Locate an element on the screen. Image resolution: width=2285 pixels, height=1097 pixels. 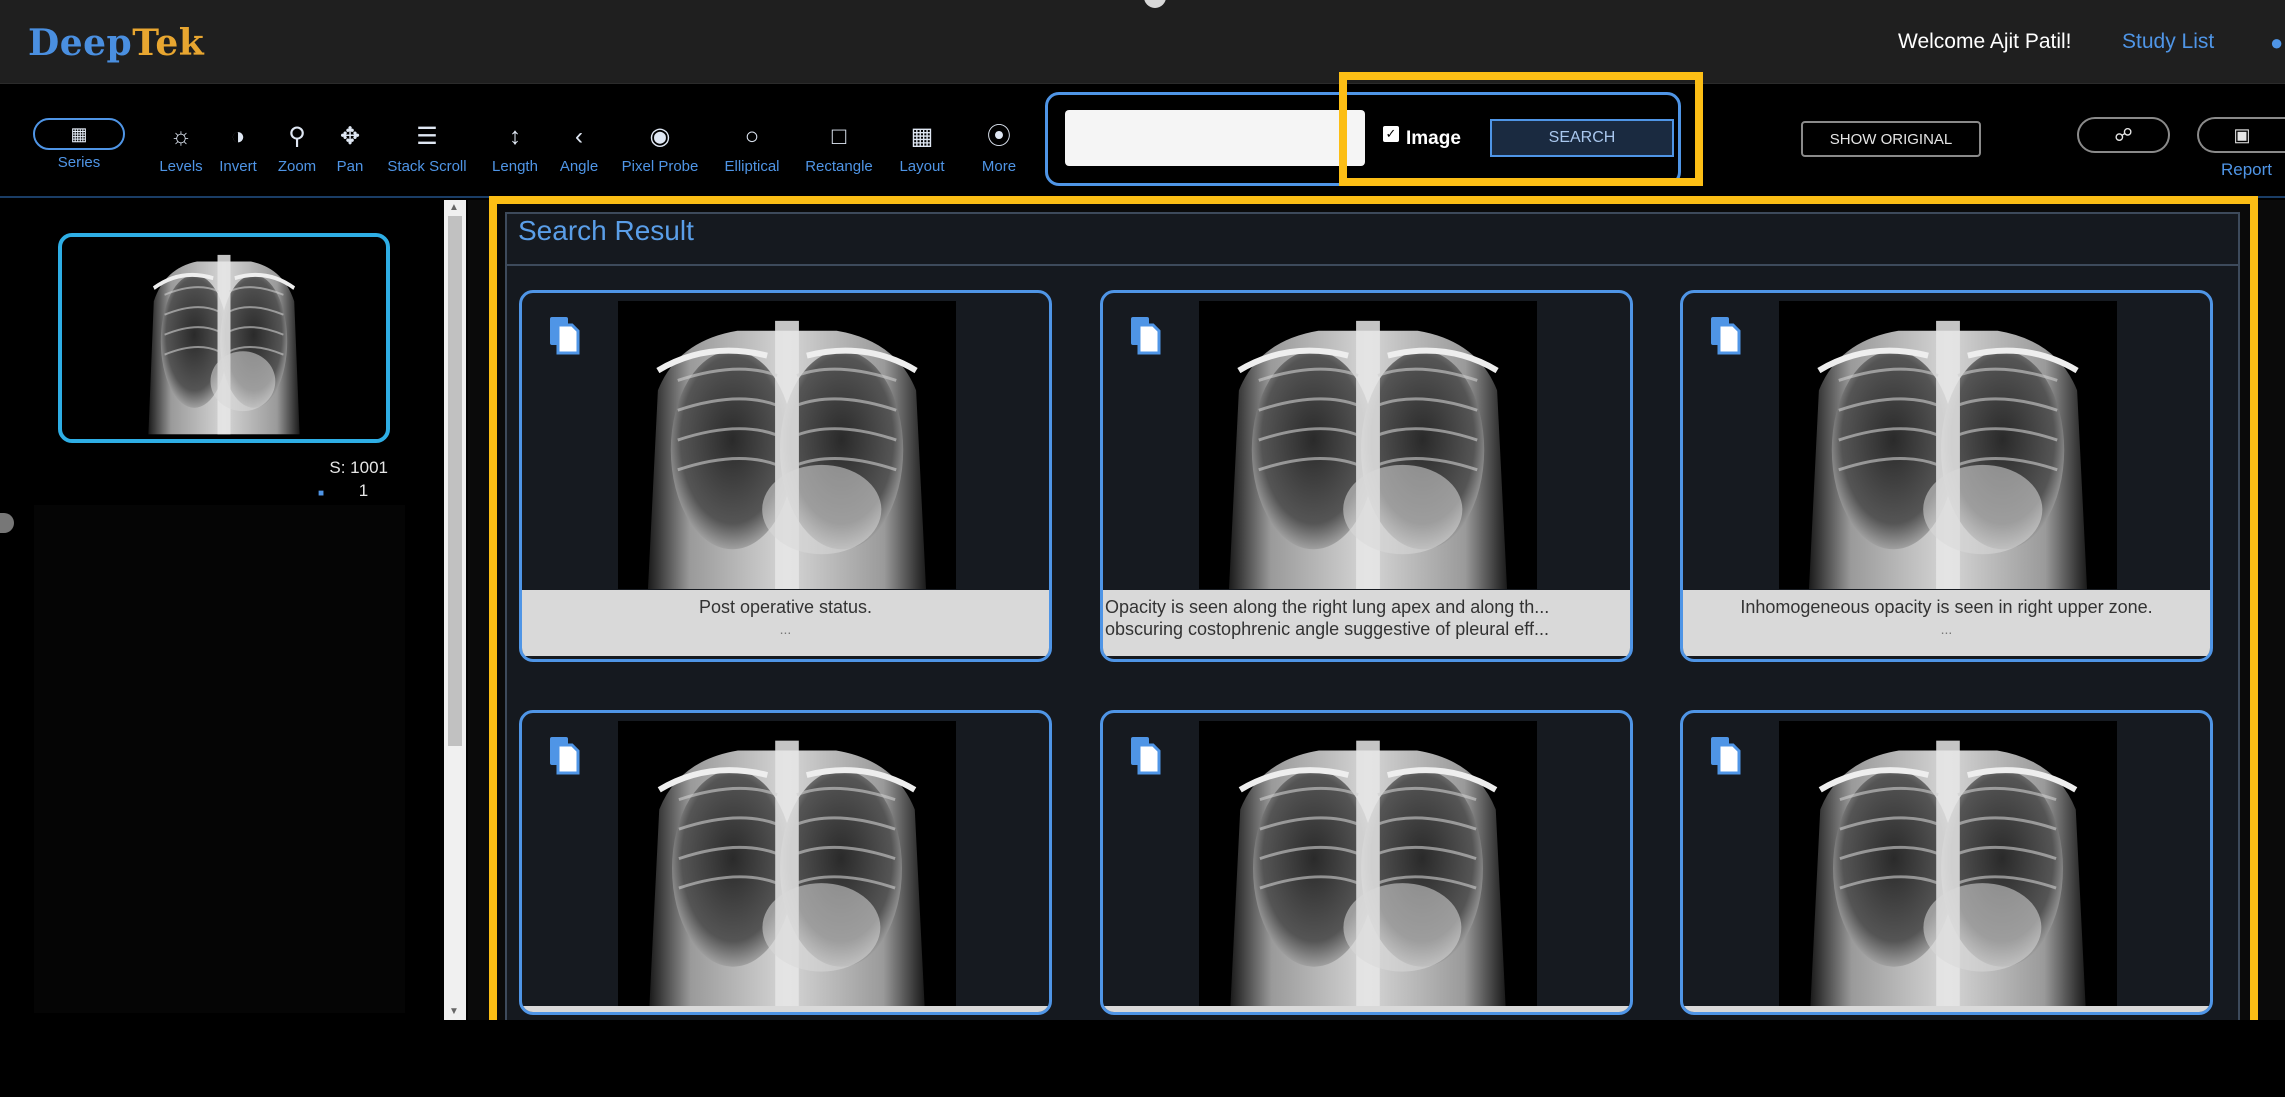
welcome-text: Welcome Ajit Patil! is located at coordinates (1985, 41).